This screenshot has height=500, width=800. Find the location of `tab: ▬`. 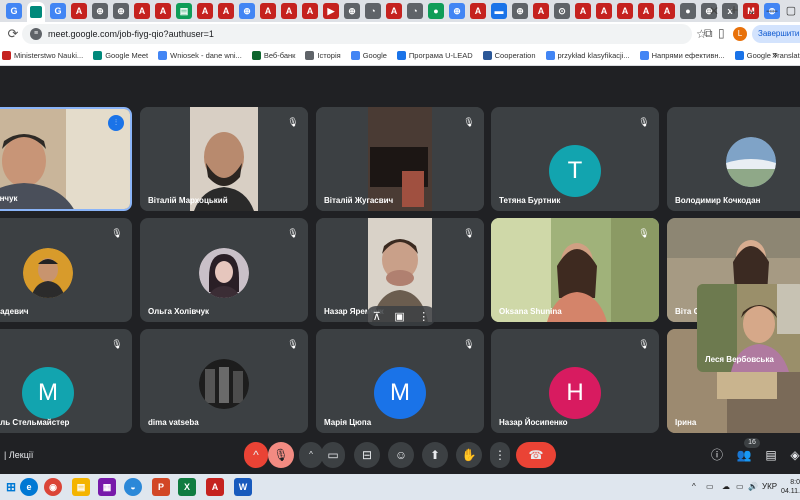

tab: ▬ is located at coordinates (499, 11).